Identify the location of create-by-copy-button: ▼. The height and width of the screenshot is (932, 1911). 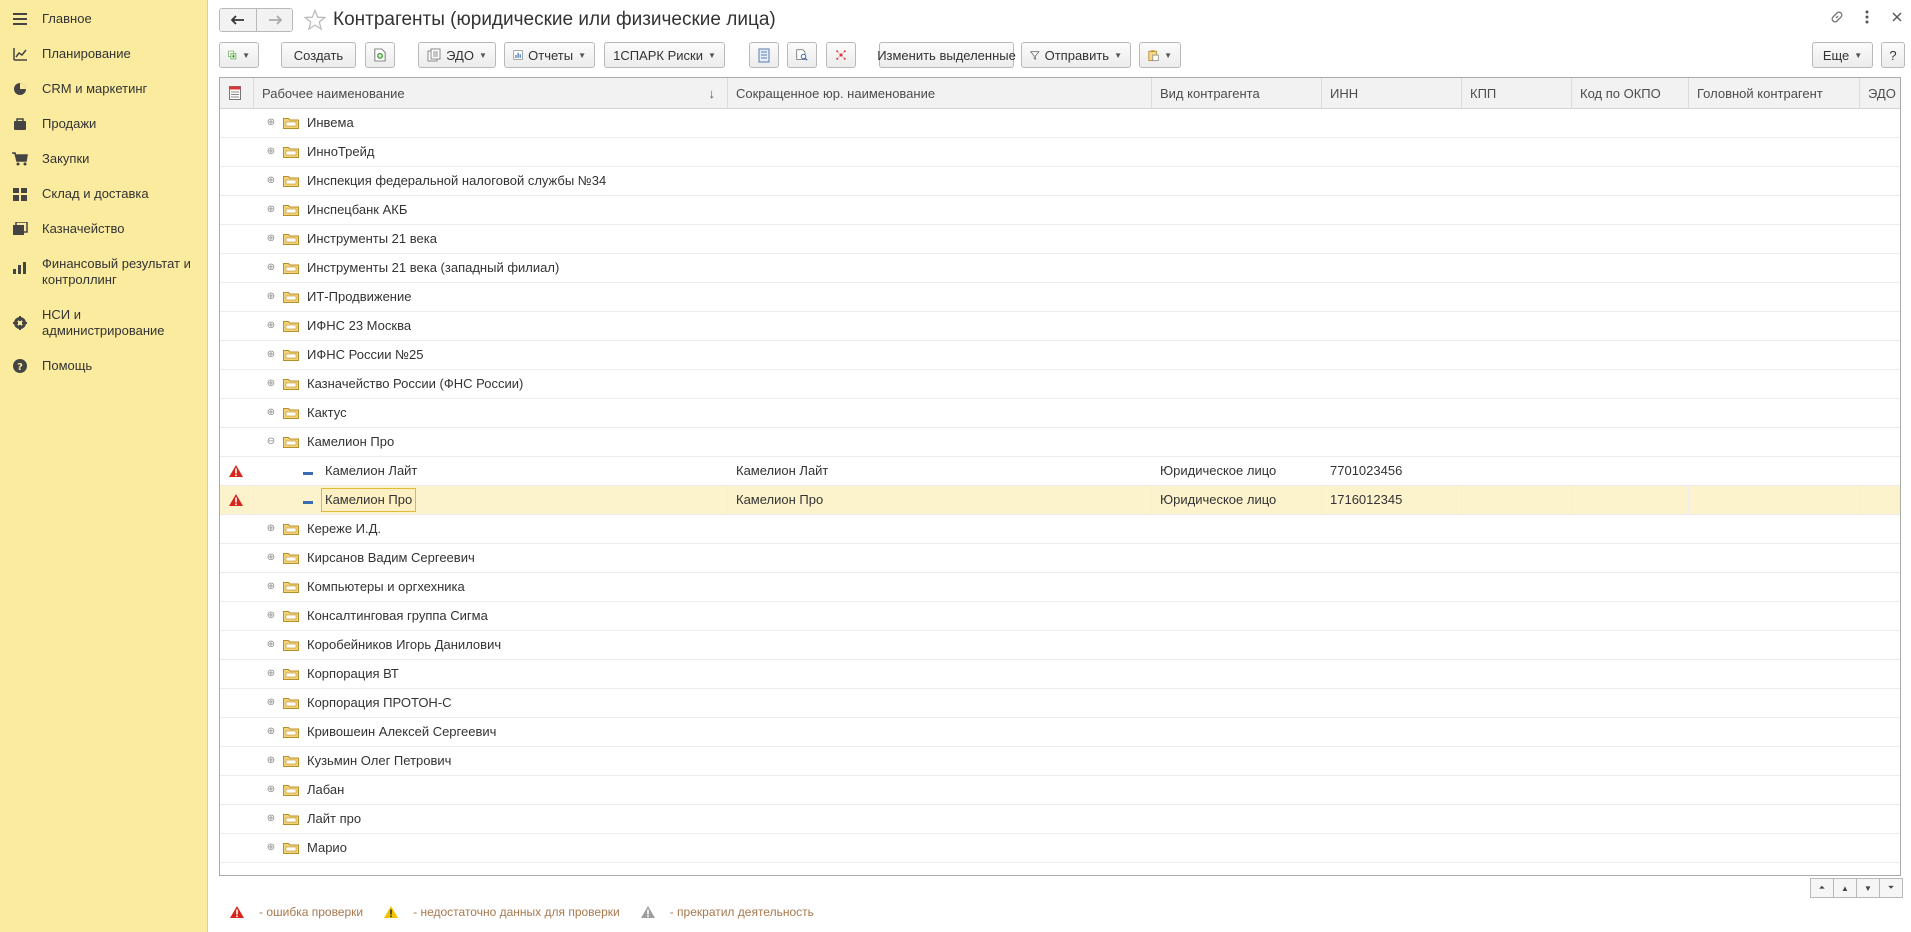
(239, 55).